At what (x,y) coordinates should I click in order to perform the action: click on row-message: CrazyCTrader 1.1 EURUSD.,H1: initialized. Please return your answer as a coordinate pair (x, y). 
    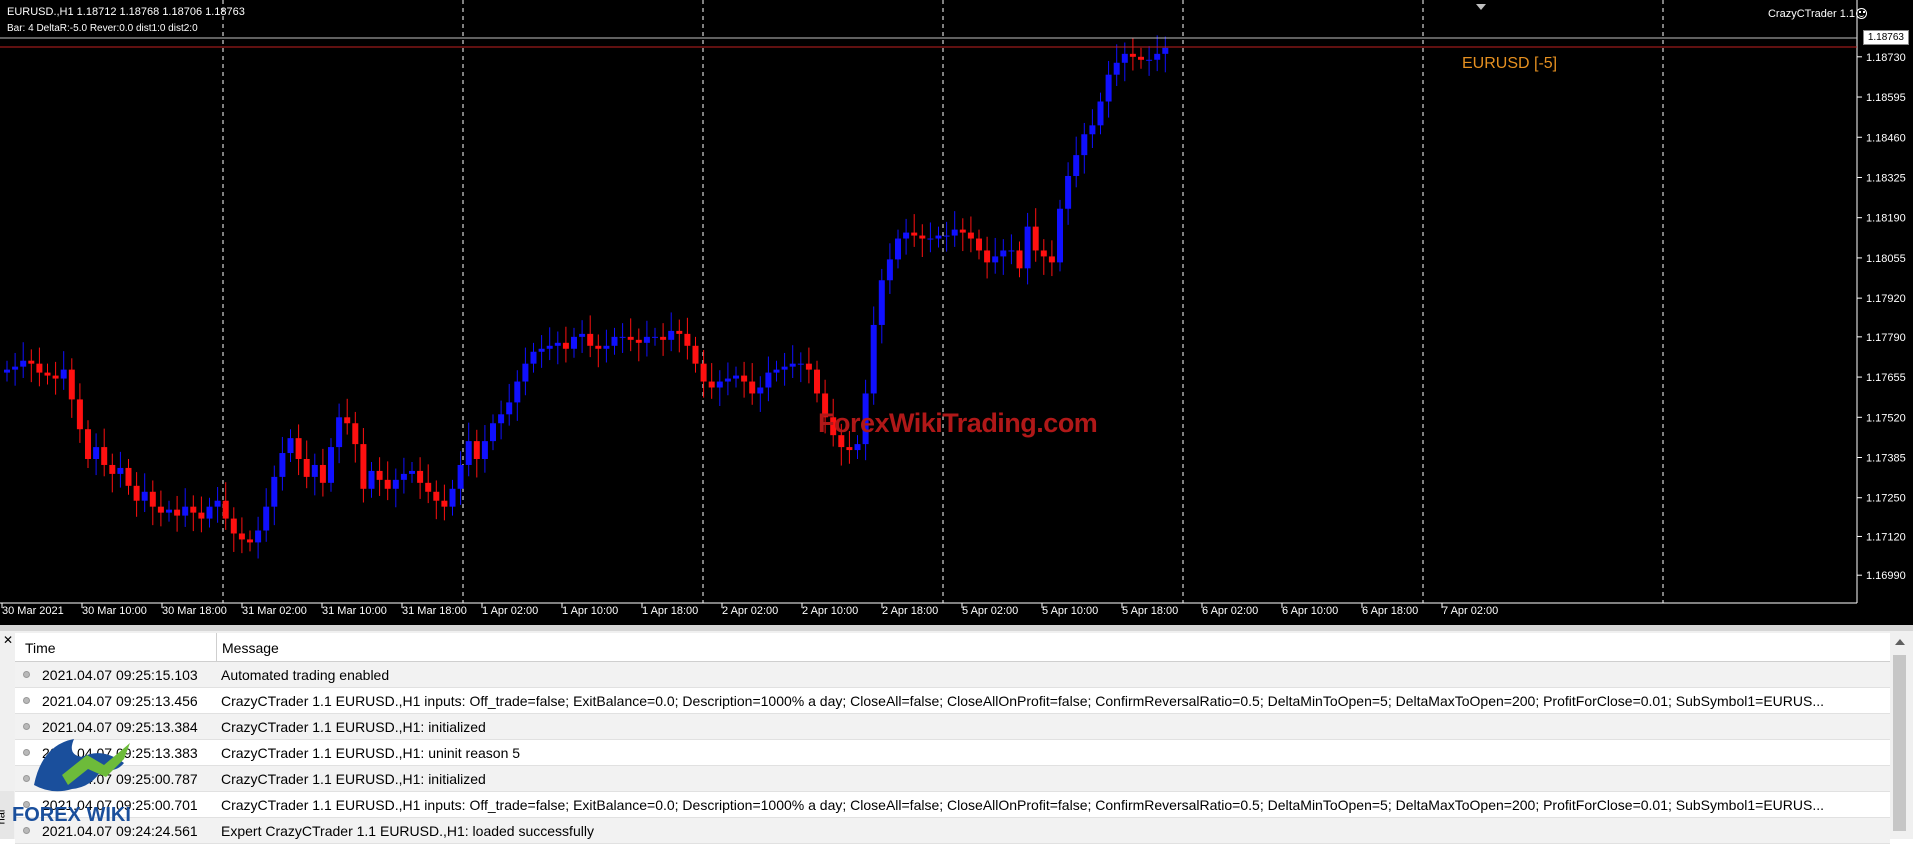
    Looking at the image, I should click on (353, 727).